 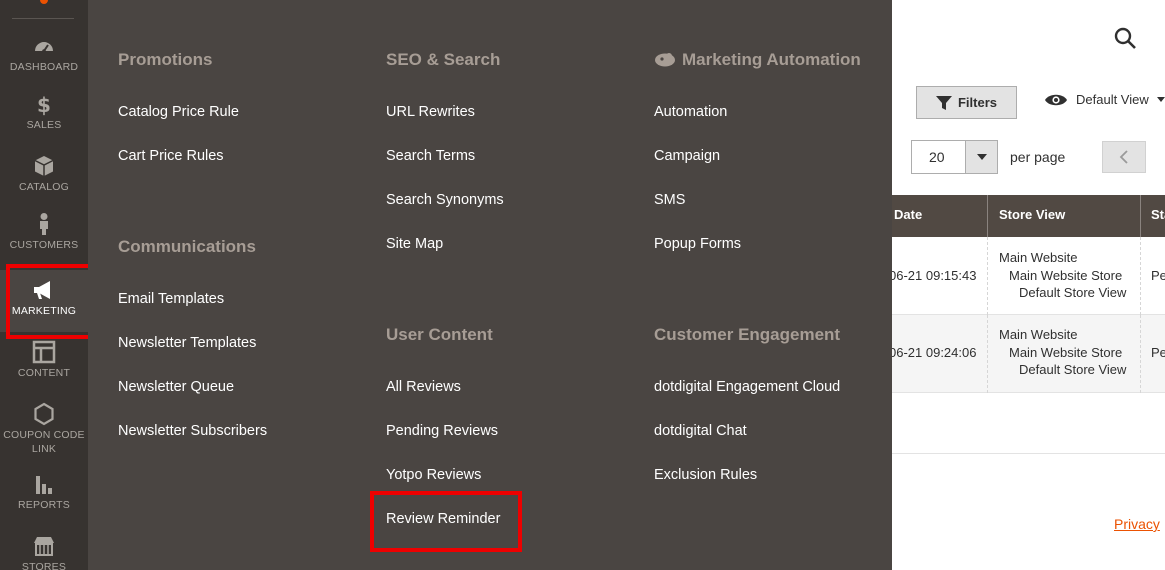 I want to click on bar-chart-icon, so click(x=44, y=485).